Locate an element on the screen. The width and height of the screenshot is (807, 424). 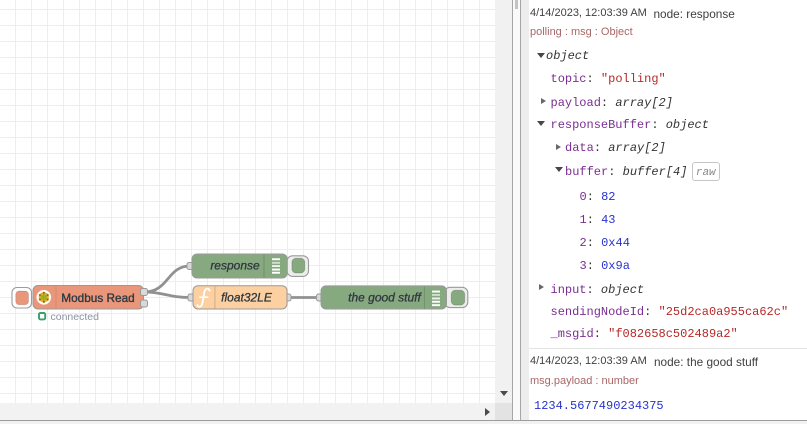
svg-text: float32LE is located at coordinates (247, 298).